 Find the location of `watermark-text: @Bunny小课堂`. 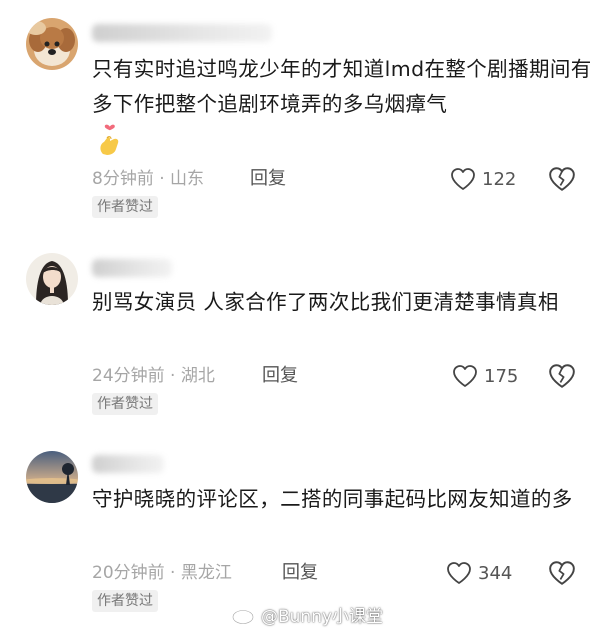

watermark-text: @Bunny小课堂 is located at coordinates (322, 616).